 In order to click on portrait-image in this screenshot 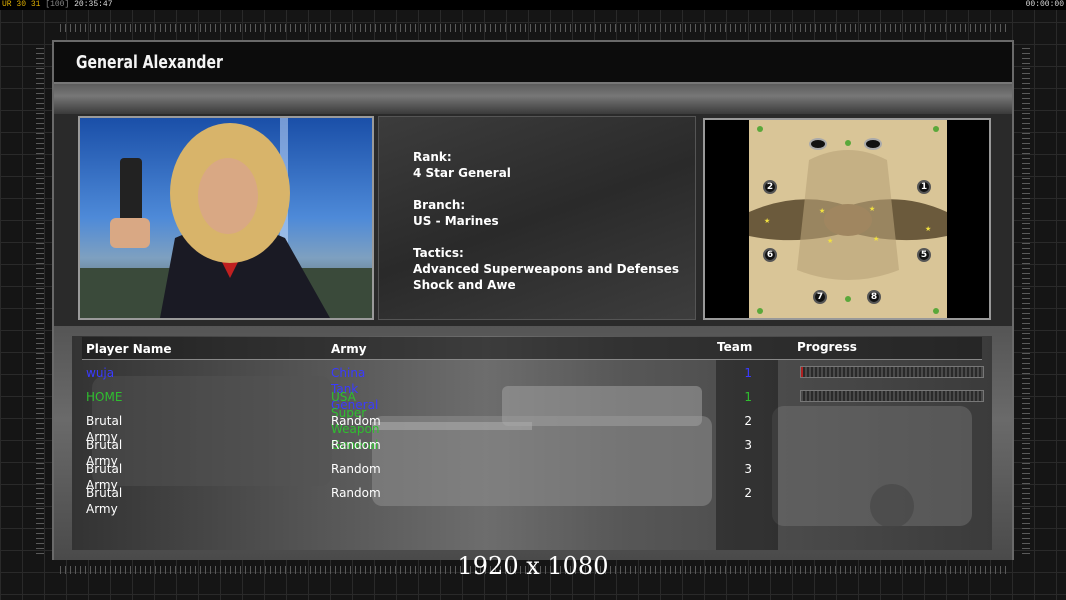, I will do `click(226, 218)`.